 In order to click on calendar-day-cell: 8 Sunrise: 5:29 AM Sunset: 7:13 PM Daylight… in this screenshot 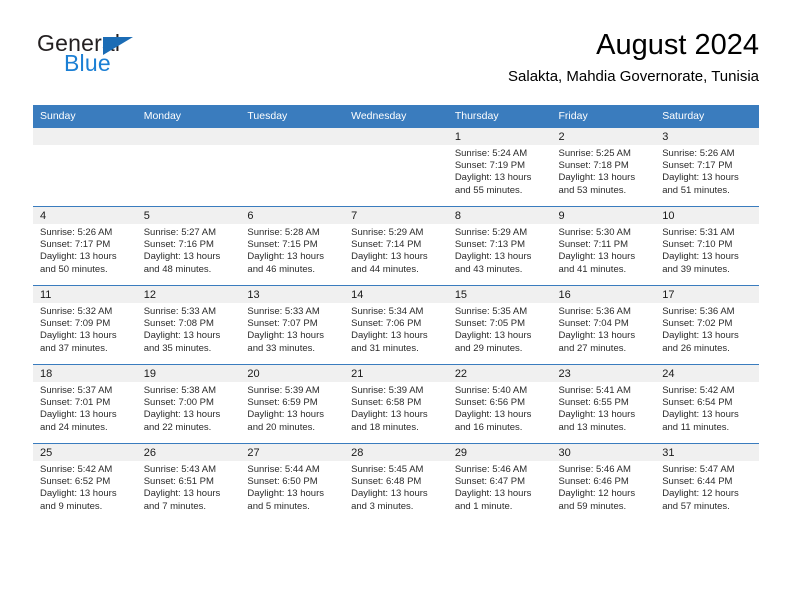, I will do `click(499, 246)`.